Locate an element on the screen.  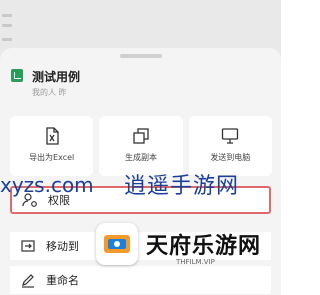
export-excel-button: 导出为Excel is located at coordinates (52, 146).